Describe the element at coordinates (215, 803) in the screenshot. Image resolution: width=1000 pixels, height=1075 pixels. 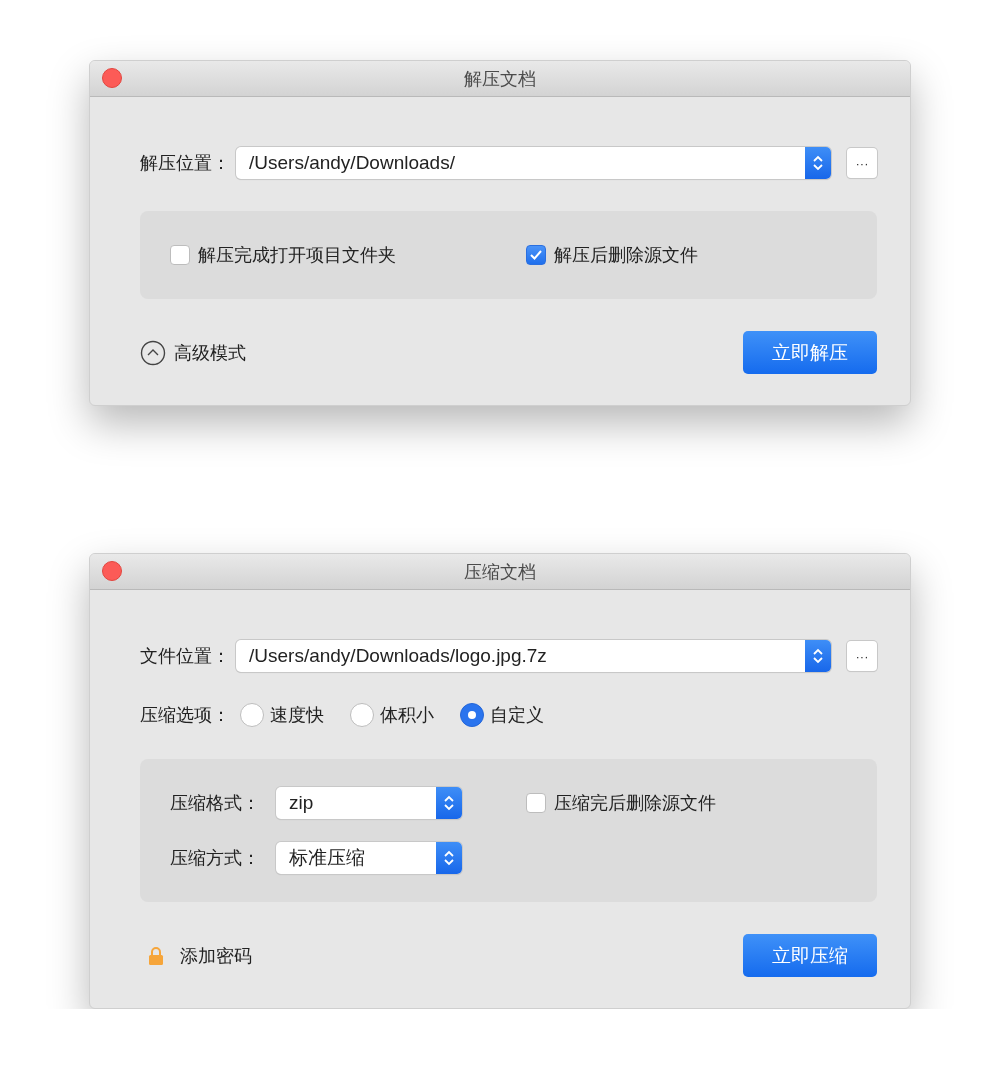
I see `field-label: 压缩格式：` at that location.